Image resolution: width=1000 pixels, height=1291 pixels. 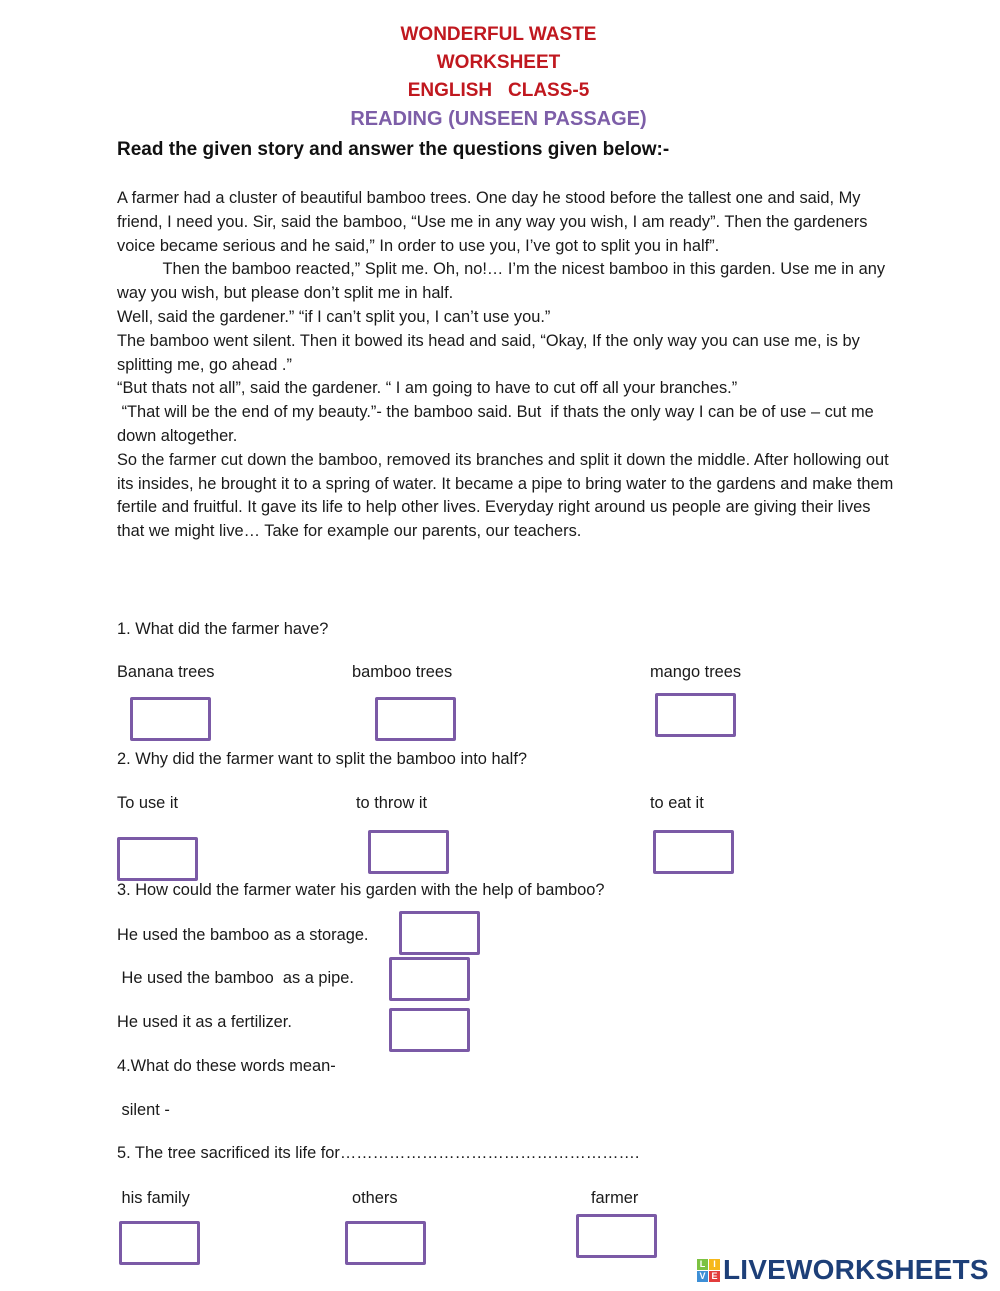 I want to click on section-heading: READING (UNSEEN PASSAGE), so click(x=498, y=119).